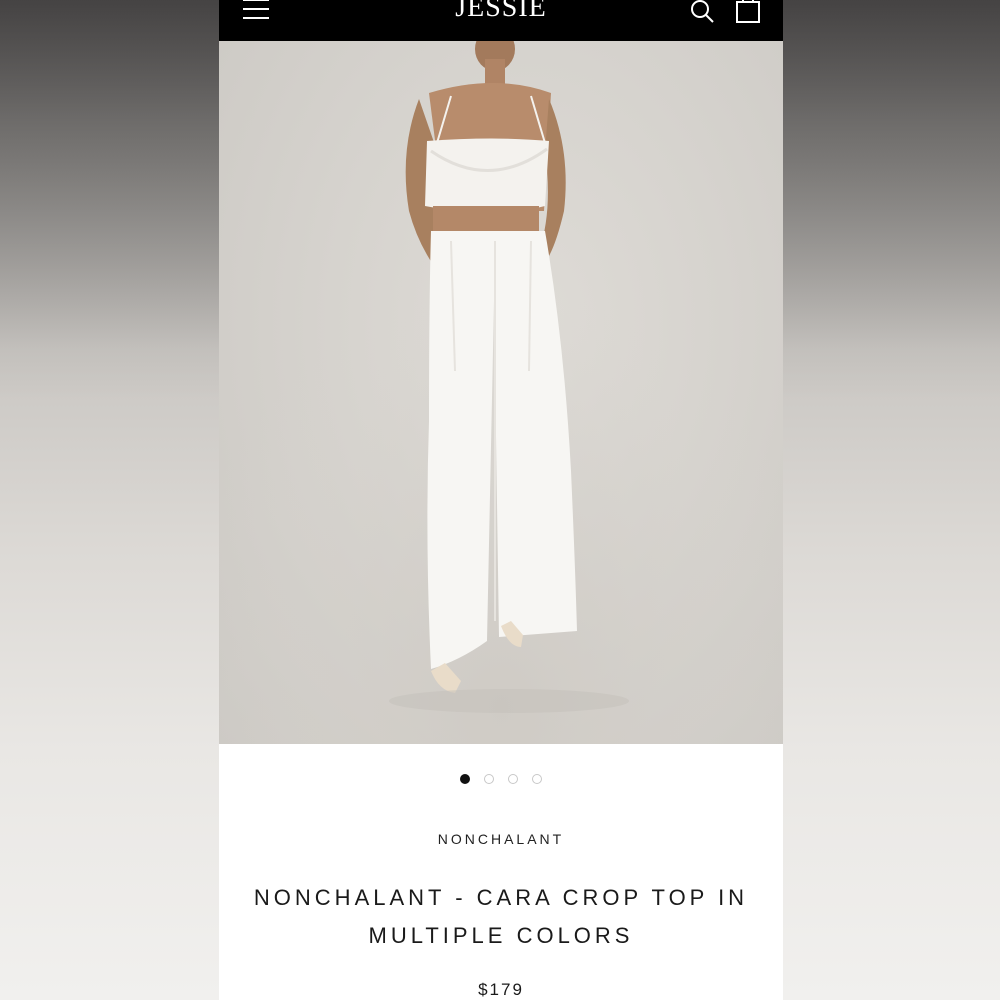  What do you see at coordinates (501, 781) in the screenshot?
I see `image-carousel-dots` at bounding box center [501, 781].